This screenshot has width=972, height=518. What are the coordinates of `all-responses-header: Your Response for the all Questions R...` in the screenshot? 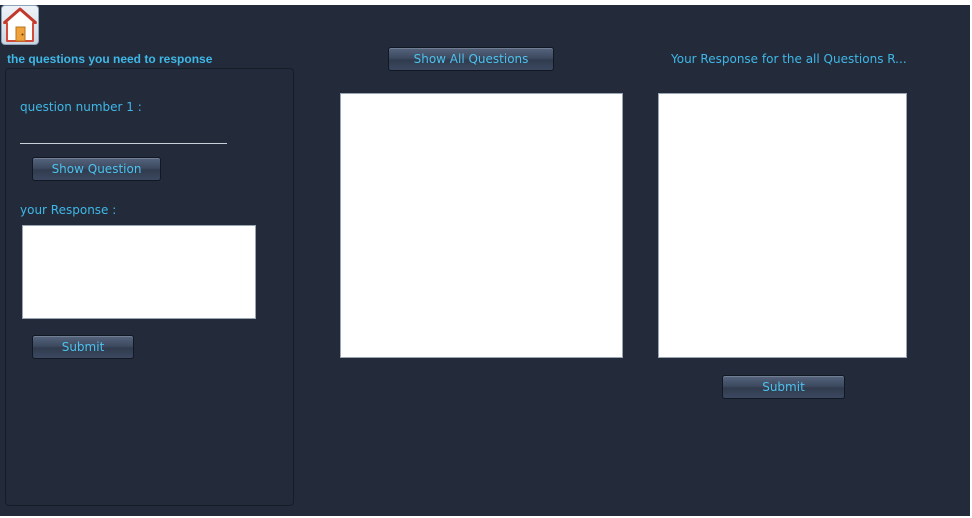 It's located at (789, 59).